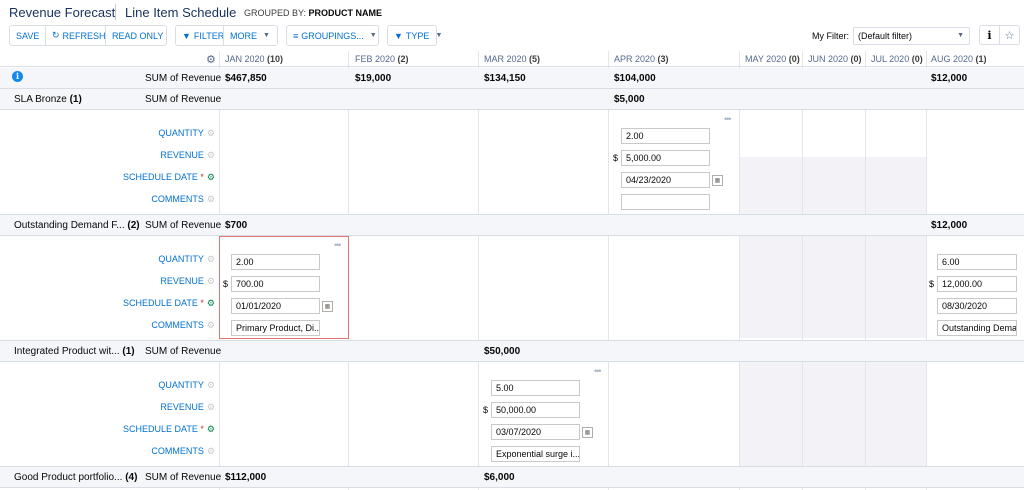 The image size is (1024, 490). I want to click on column-header-jul: JUL 2020 (0), so click(897, 59).